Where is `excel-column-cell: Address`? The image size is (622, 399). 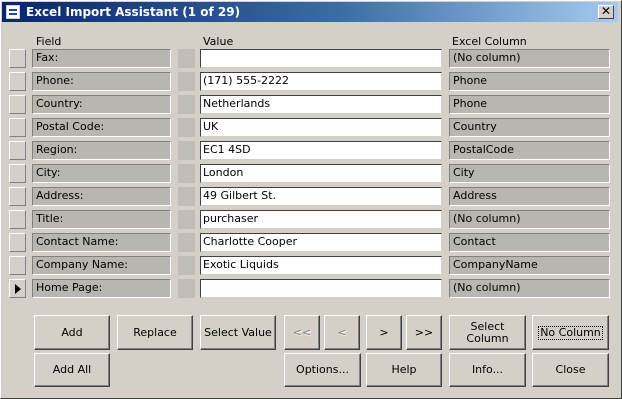 excel-column-cell: Address is located at coordinates (529, 196).